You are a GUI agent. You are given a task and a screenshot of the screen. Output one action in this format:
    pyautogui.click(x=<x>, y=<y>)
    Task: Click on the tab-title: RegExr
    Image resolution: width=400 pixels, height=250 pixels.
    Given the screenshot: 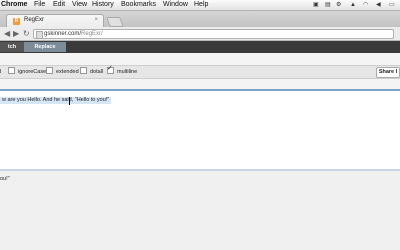 What is the action you would take?
    pyautogui.click(x=34, y=20)
    